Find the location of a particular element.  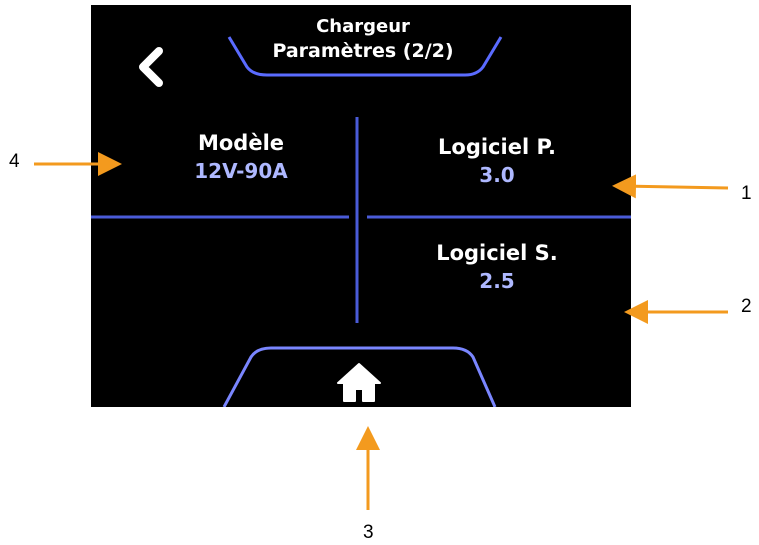

software-p-value: 3.0 is located at coordinates (497, 175).